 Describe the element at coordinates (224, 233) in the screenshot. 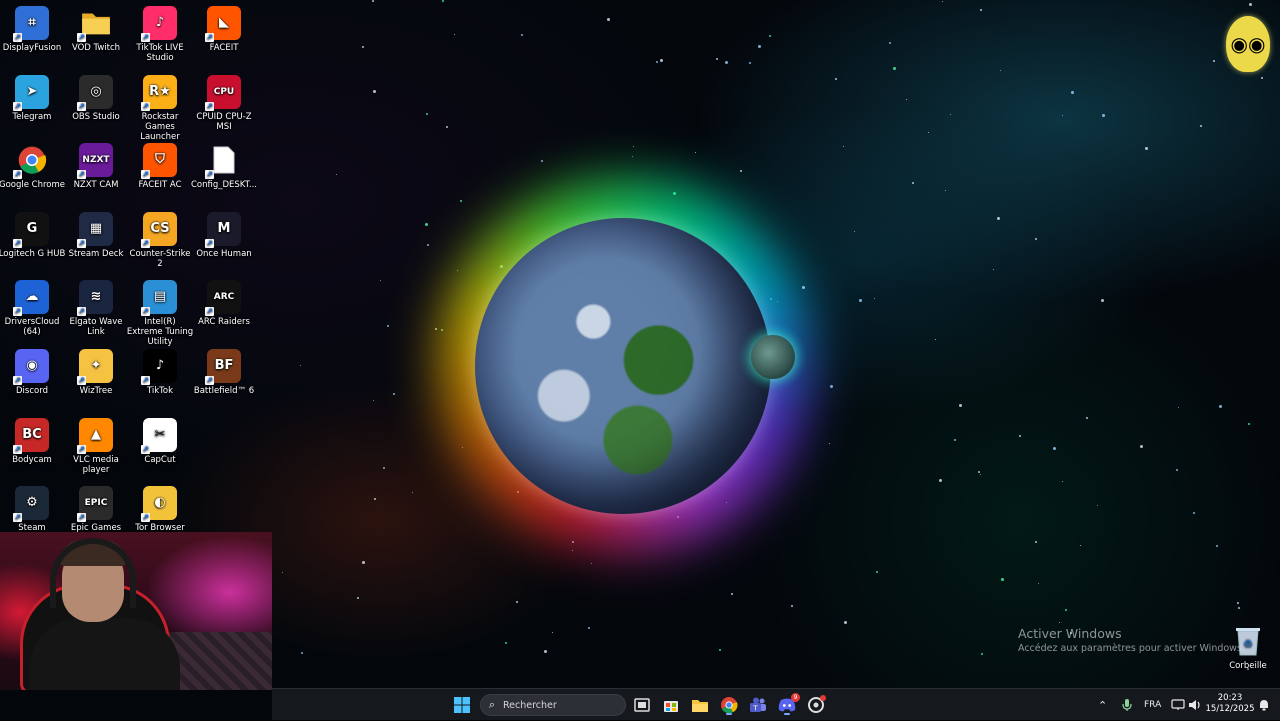

I see `desktop-icon-once-human: M ↗ Once Human` at that location.